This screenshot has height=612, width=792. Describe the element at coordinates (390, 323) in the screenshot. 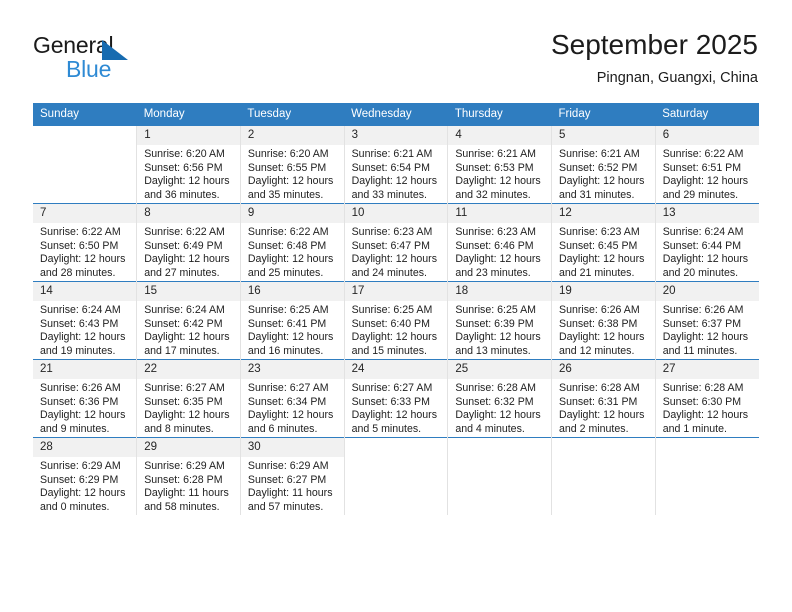

I see `sunset-text: Sunset: 6:40 PM` at that location.